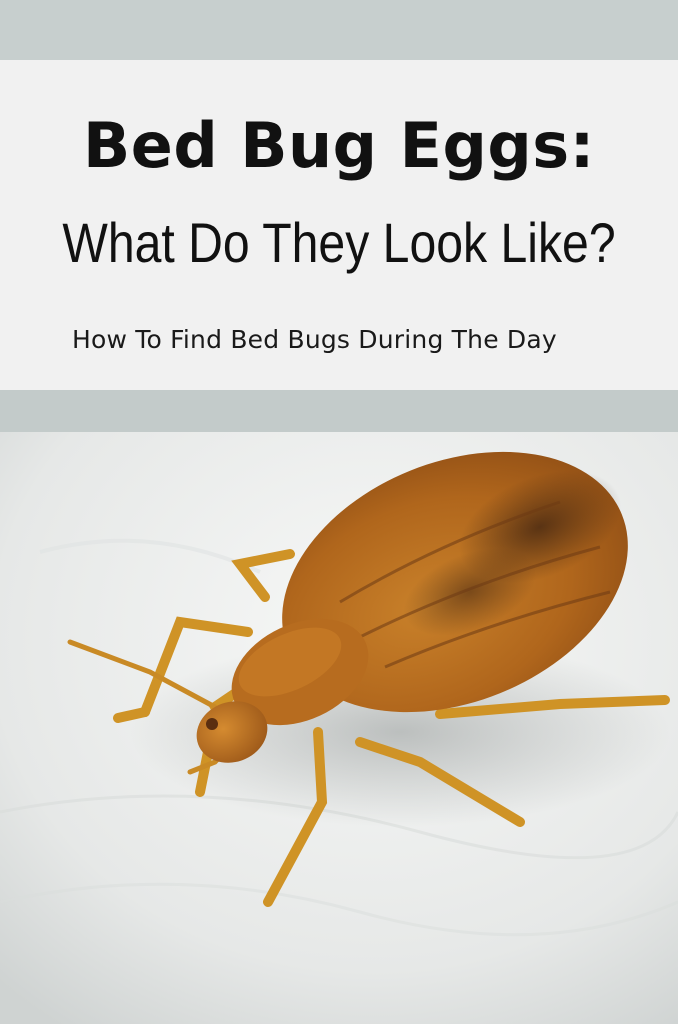  I want to click on top-band, so click(339, 30).